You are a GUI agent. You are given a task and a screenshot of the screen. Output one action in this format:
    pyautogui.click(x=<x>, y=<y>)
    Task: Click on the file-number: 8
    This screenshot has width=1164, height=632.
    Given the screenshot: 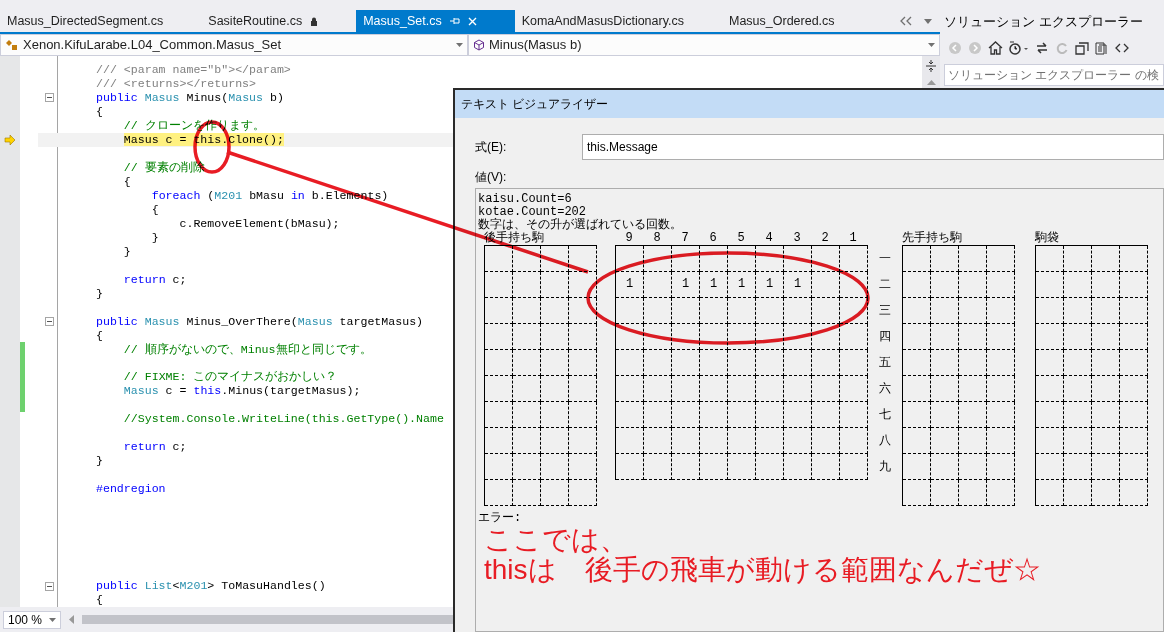 What is the action you would take?
    pyautogui.click(x=657, y=238)
    